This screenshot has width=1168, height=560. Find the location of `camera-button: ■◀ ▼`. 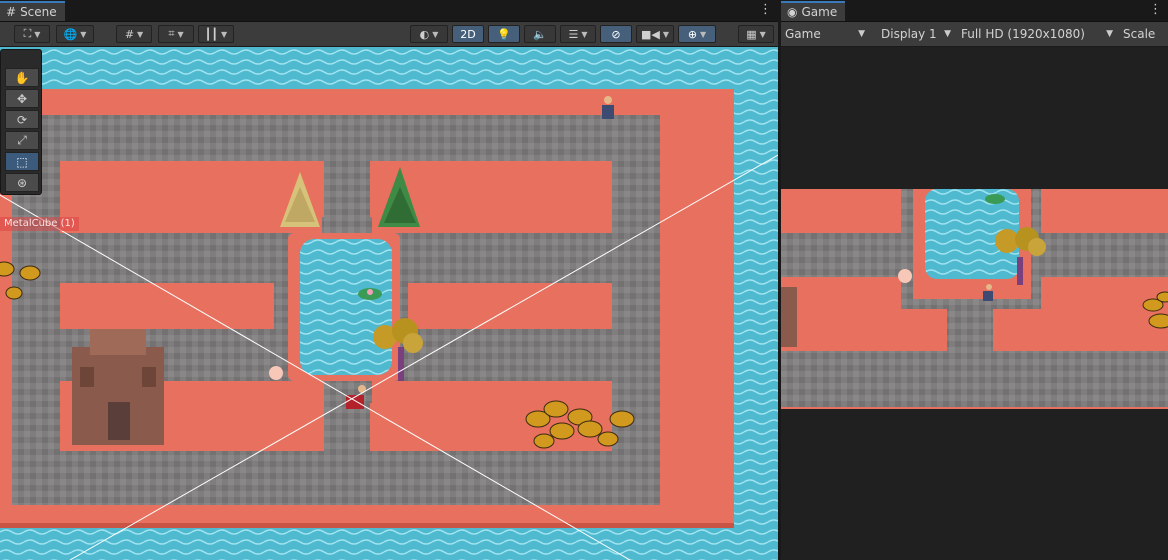

camera-button: ■◀ ▼ is located at coordinates (655, 34).